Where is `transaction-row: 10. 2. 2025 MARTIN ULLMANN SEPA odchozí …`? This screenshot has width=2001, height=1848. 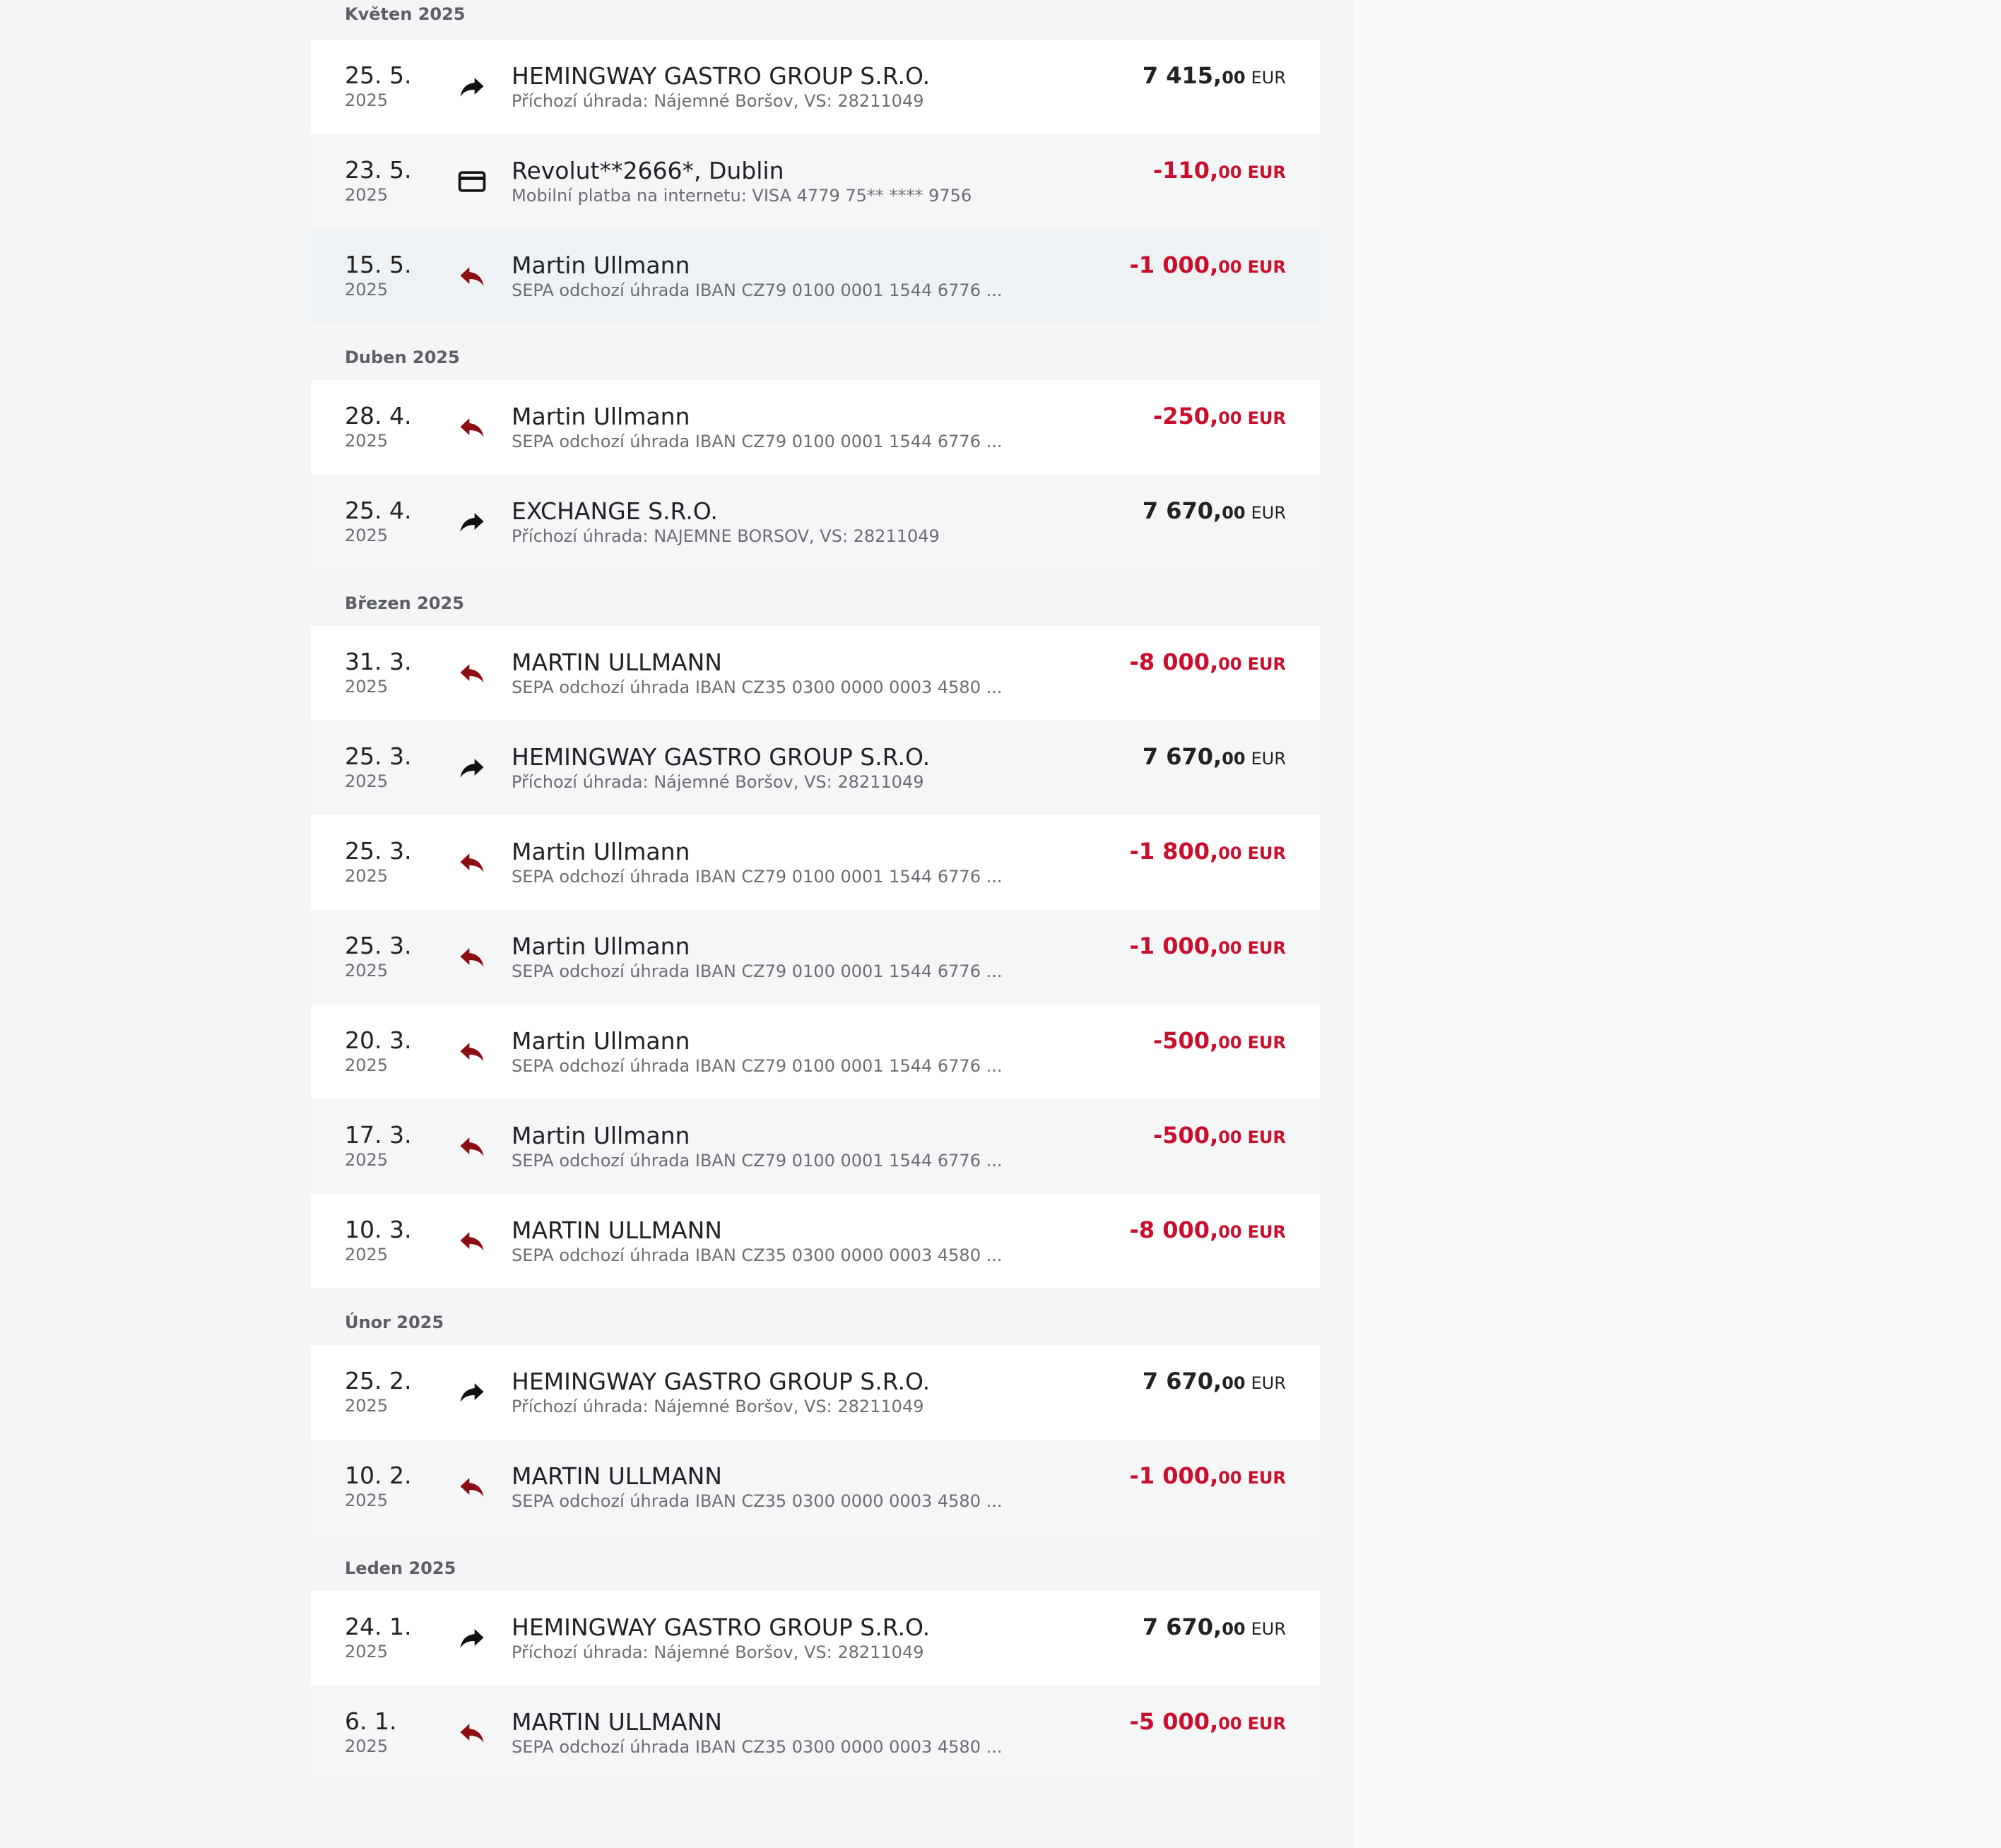
transaction-row: 10. 2. 2025 MARTIN ULLMANN SEPA odchozí … is located at coordinates (815, 1487).